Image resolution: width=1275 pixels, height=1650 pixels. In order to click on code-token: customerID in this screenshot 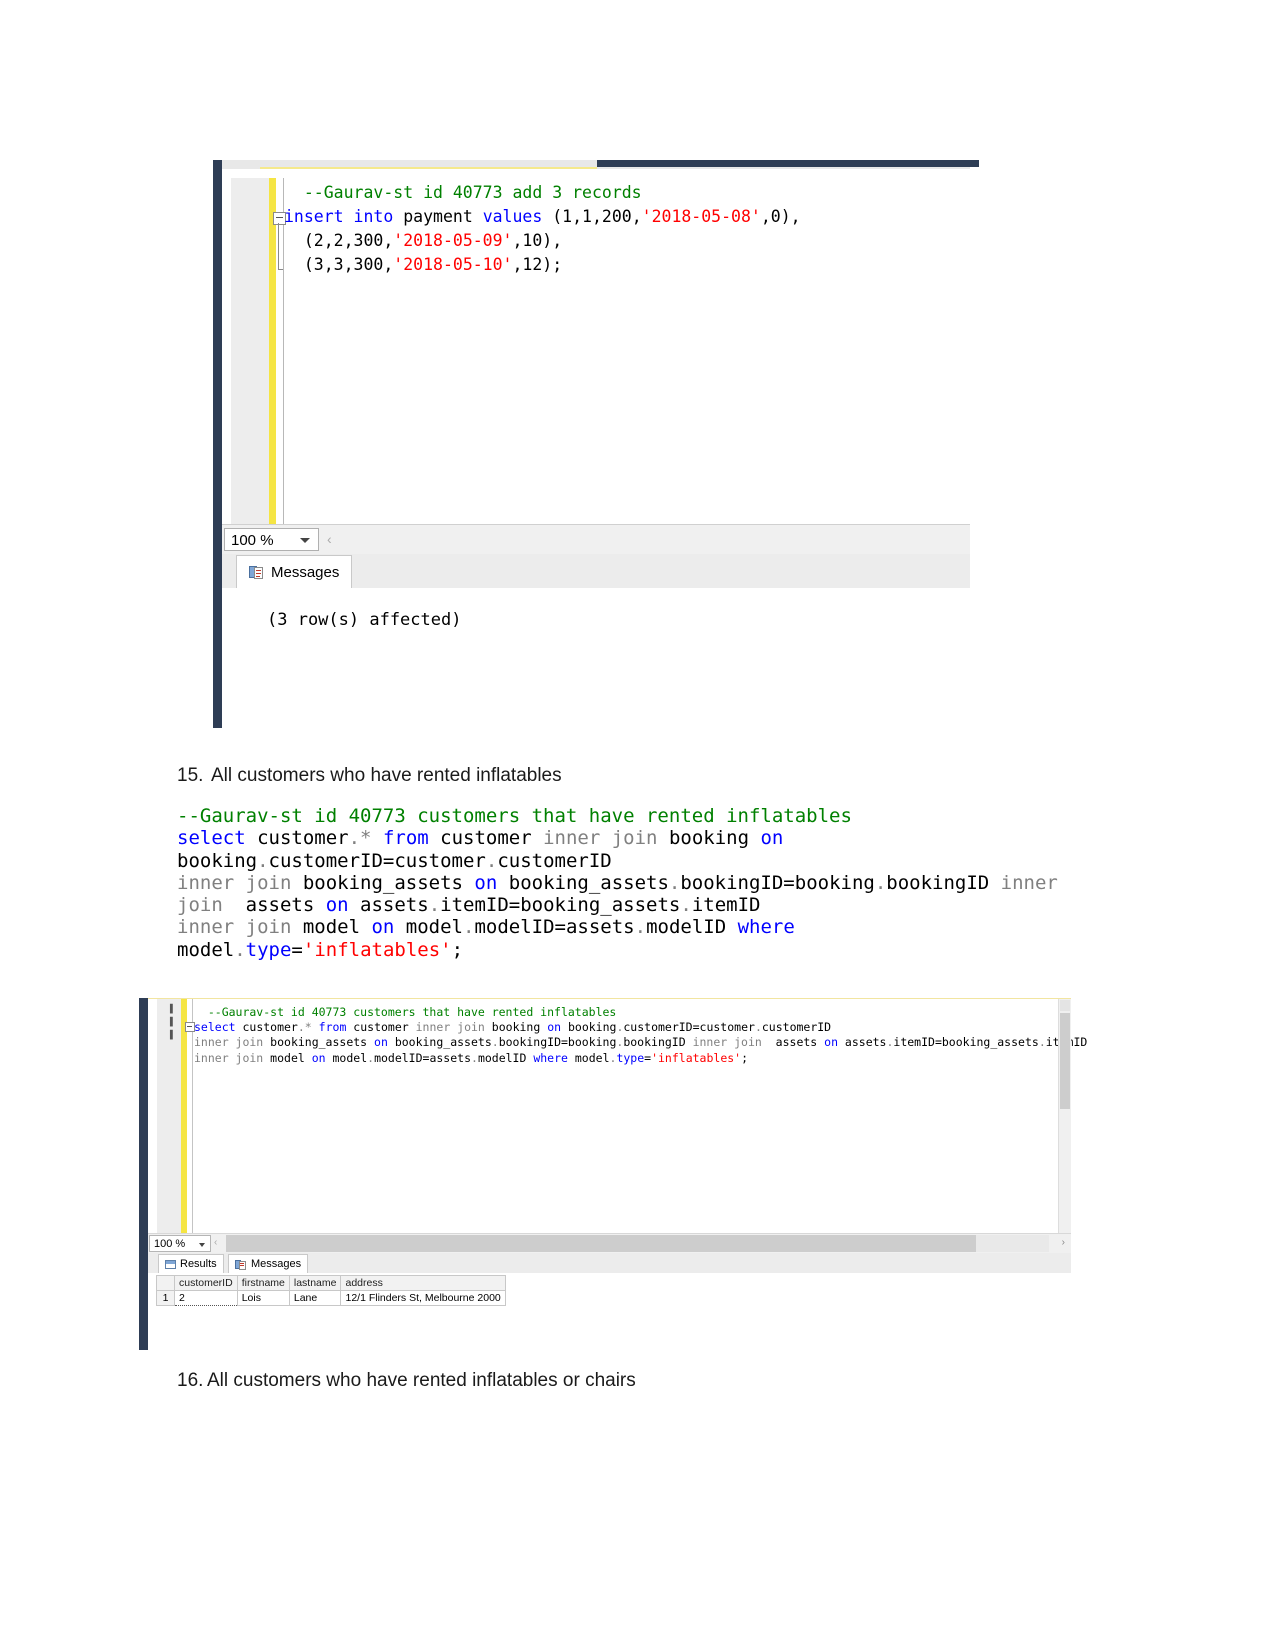, I will do `click(796, 1027)`.